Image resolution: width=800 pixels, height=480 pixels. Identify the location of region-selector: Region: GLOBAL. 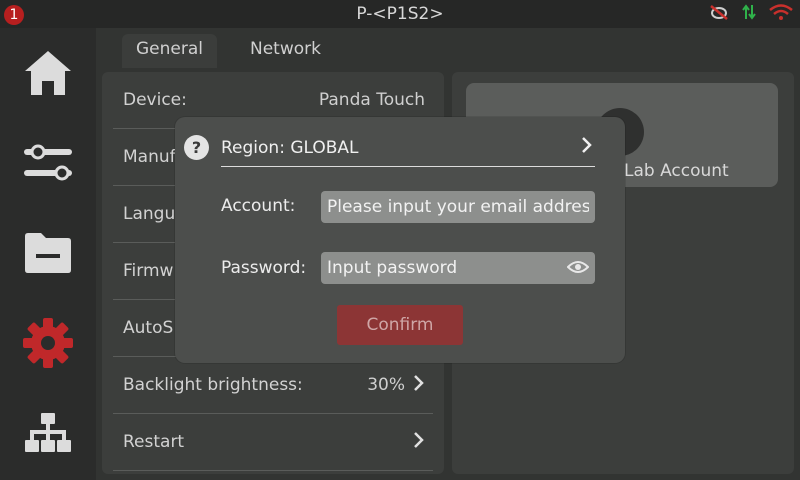
(408, 148).